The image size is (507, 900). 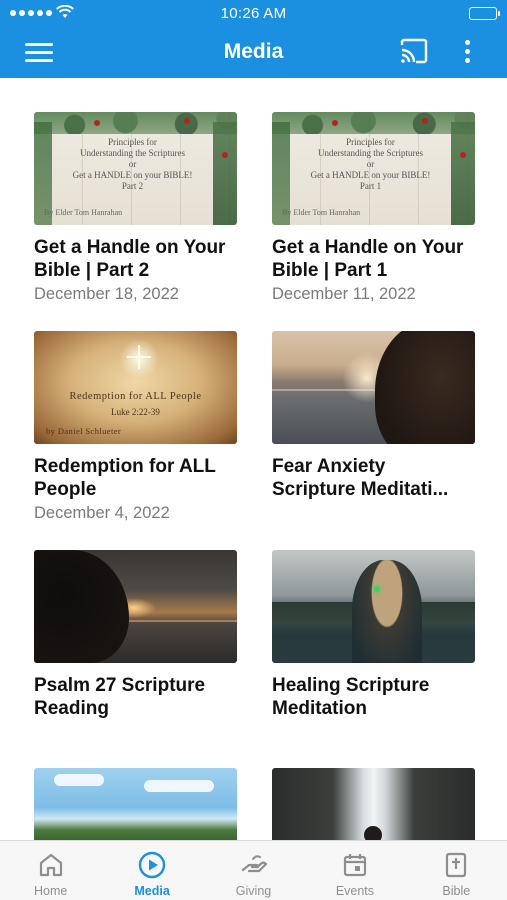 I want to click on status-time: 10:26 AM, so click(x=253, y=13).